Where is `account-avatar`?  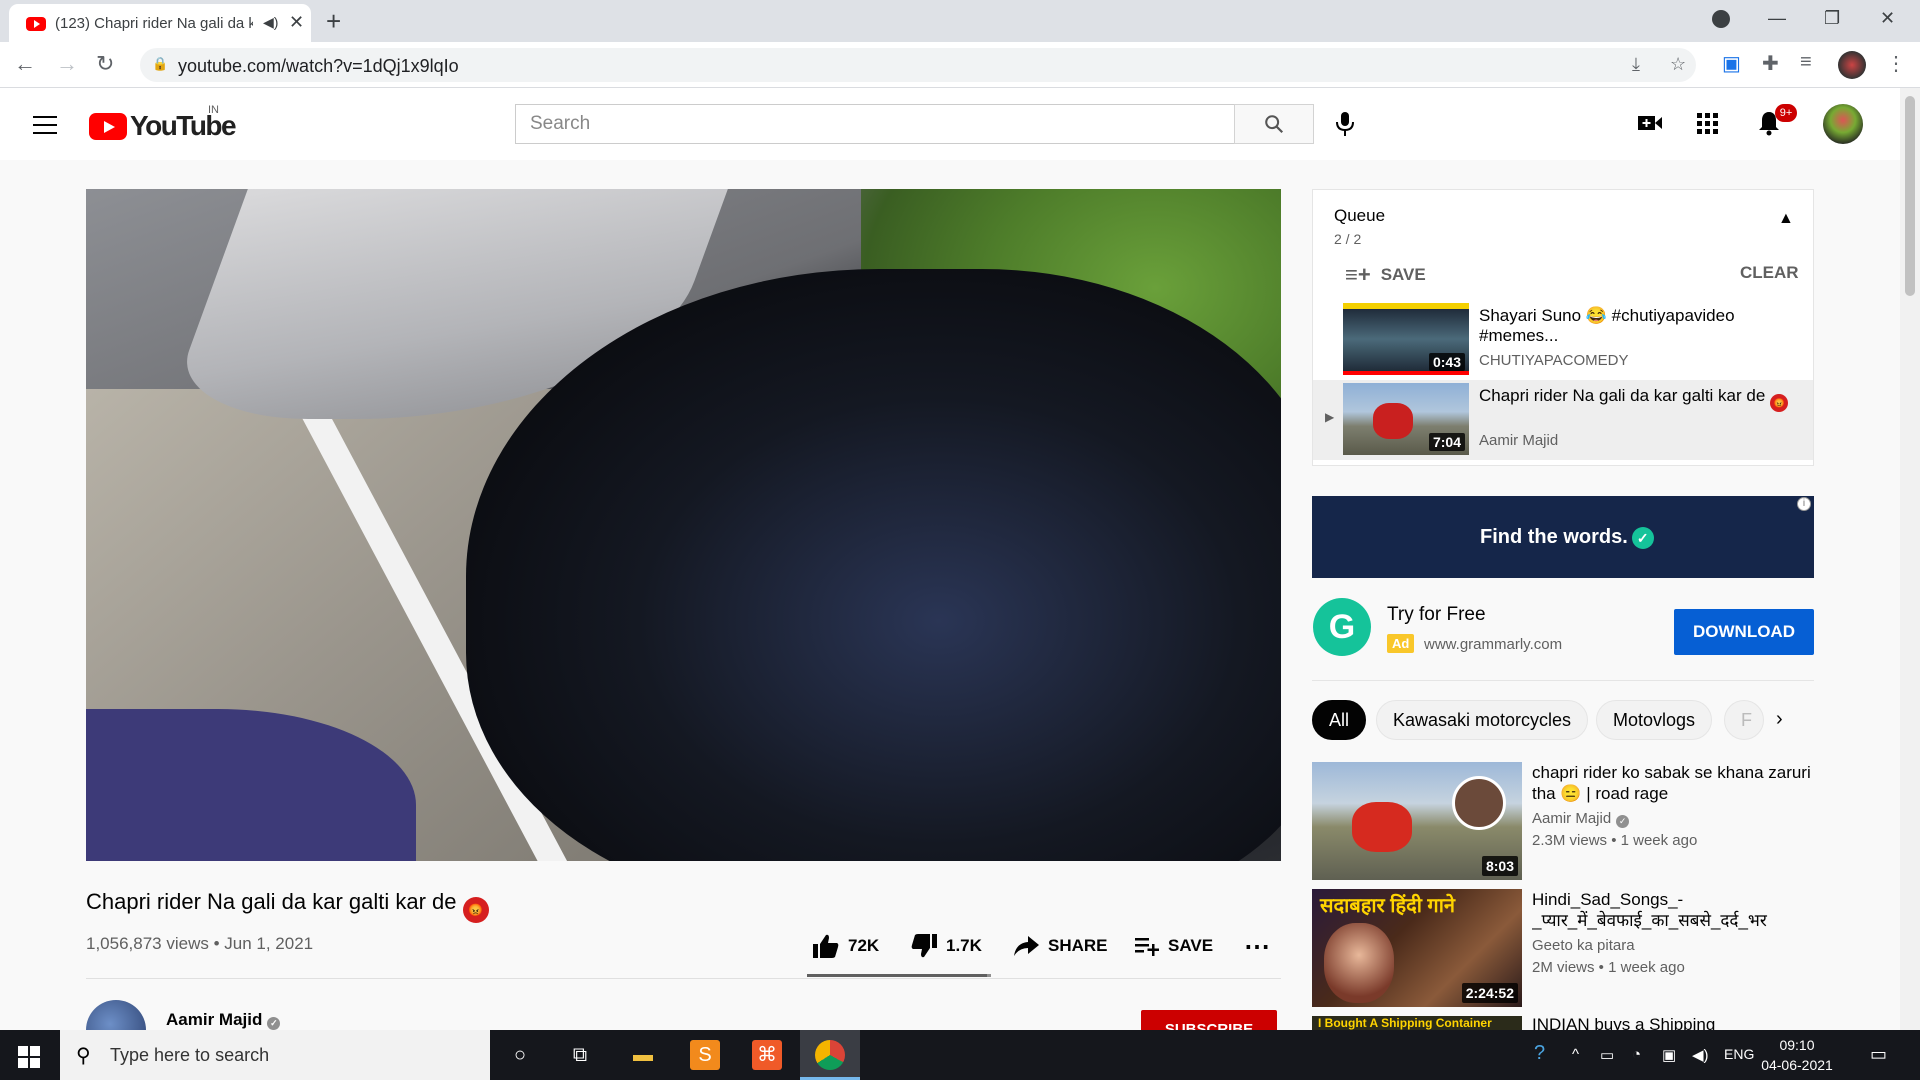
account-avatar is located at coordinates (1843, 124).